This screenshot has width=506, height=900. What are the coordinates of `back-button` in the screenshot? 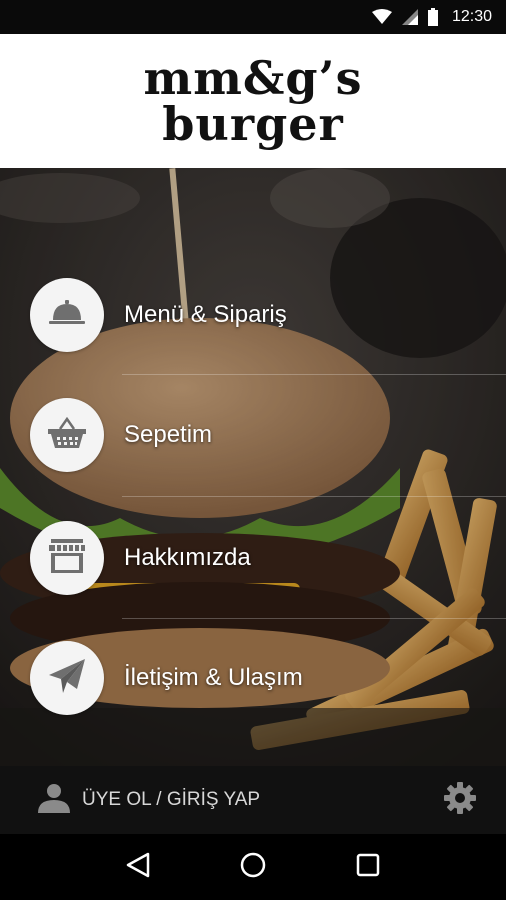 It's located at (138, 867).